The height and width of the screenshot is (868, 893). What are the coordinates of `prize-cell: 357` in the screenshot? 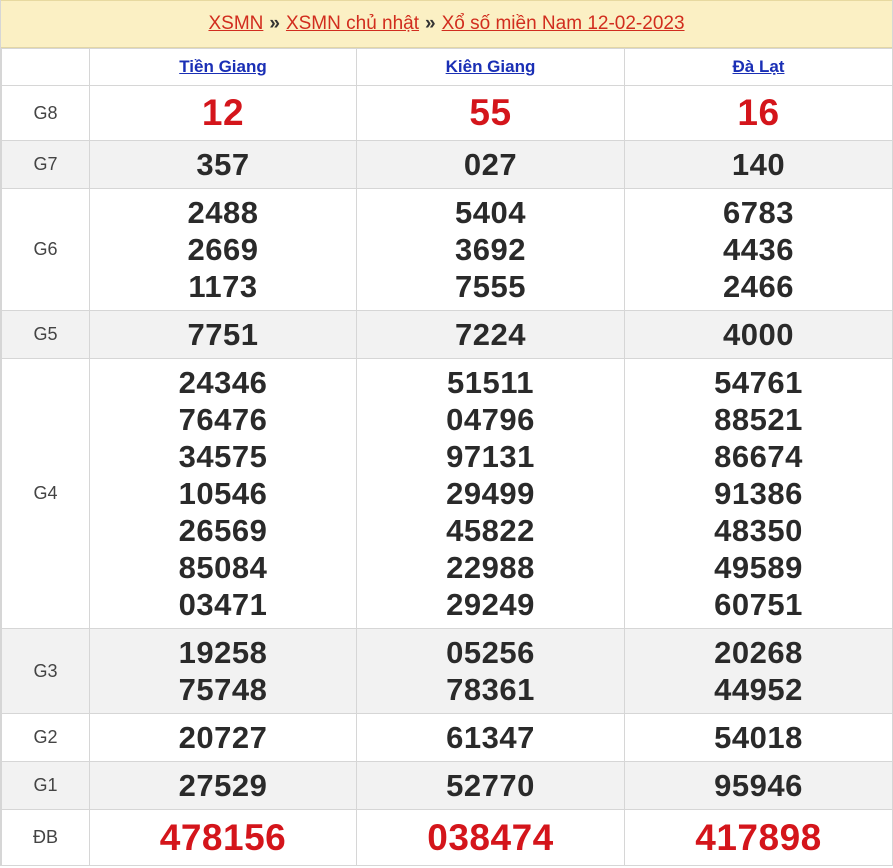 It's located at (223, 164).